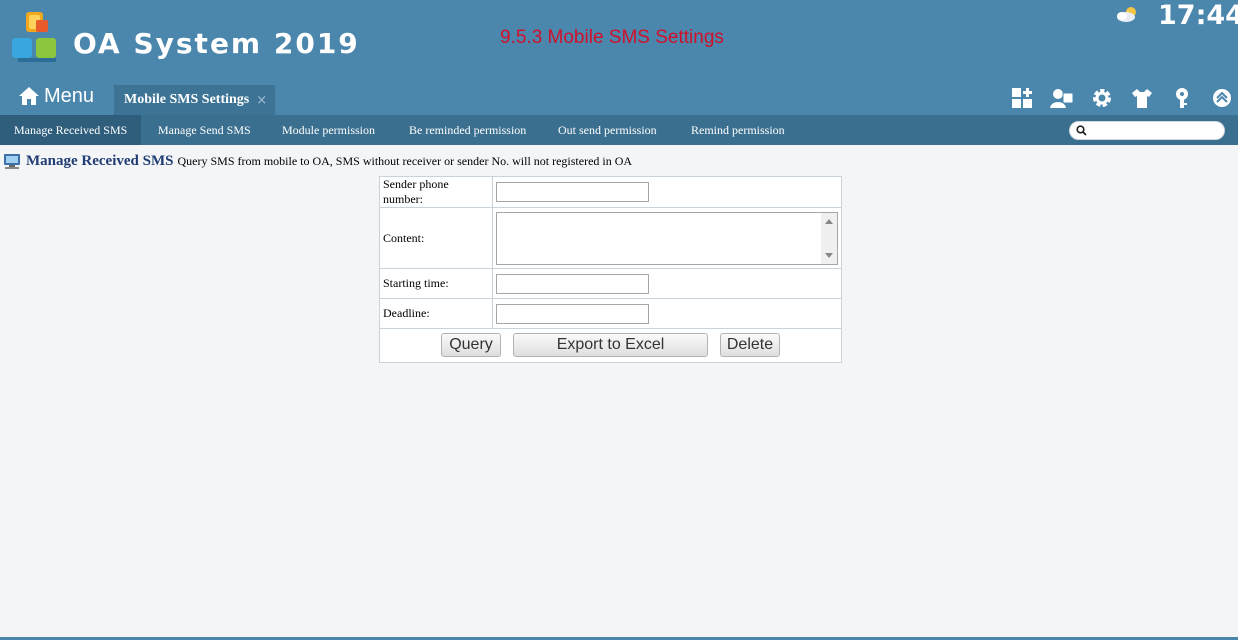  What do you see at coordinates (612, 37) in the screenshot?
I see `page-heading: 9.5.3 Mobile SMS Settings` at bounding box center [612, 37].